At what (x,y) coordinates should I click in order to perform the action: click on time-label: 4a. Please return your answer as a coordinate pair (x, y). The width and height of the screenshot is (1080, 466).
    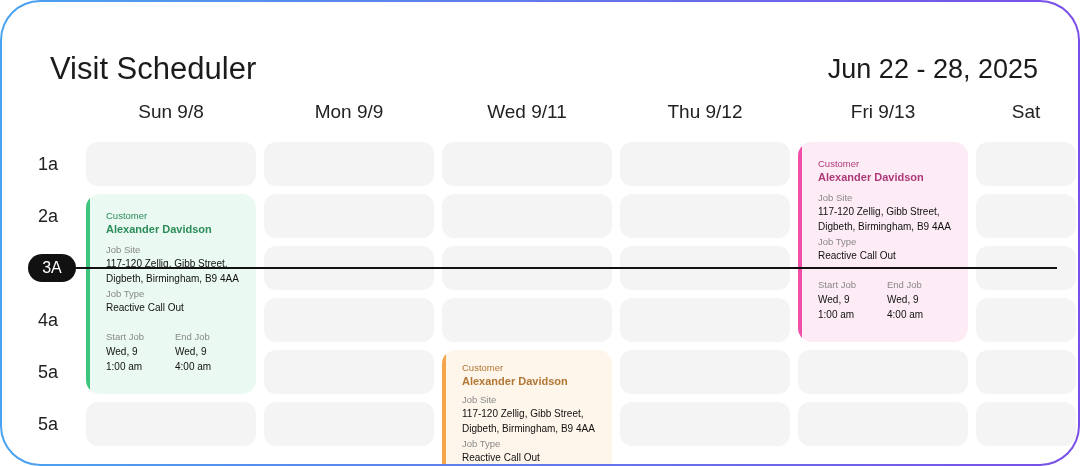
    Looking at the image, I should click on (48, 320).